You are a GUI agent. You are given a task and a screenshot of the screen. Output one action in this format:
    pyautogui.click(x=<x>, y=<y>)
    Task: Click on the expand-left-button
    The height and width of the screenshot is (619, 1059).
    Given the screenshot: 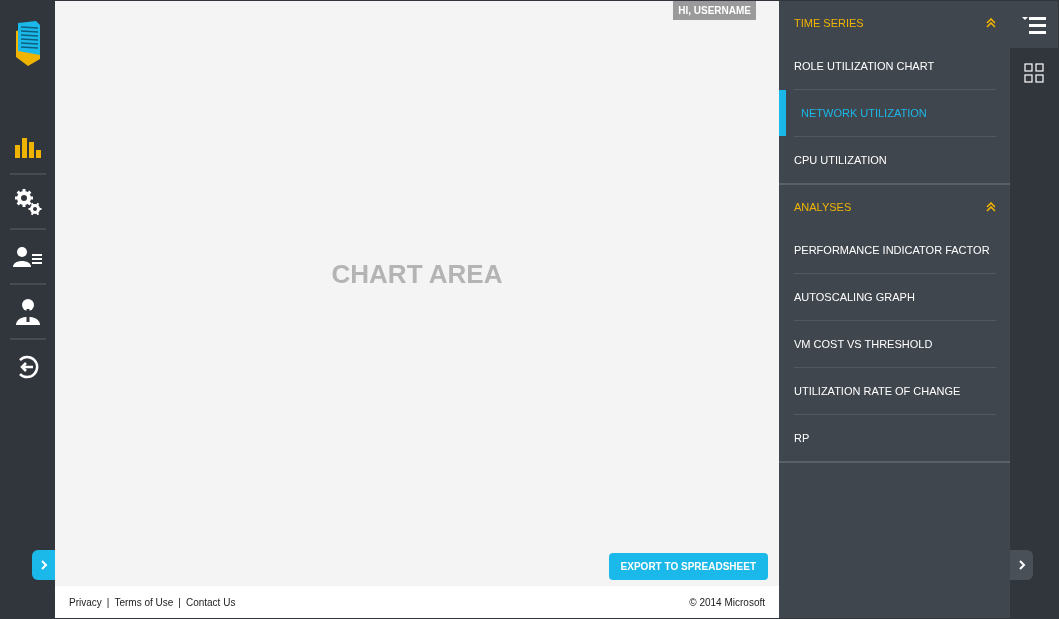 What is the action you would take?
    pyautogui.click(x=44, y=565)
    